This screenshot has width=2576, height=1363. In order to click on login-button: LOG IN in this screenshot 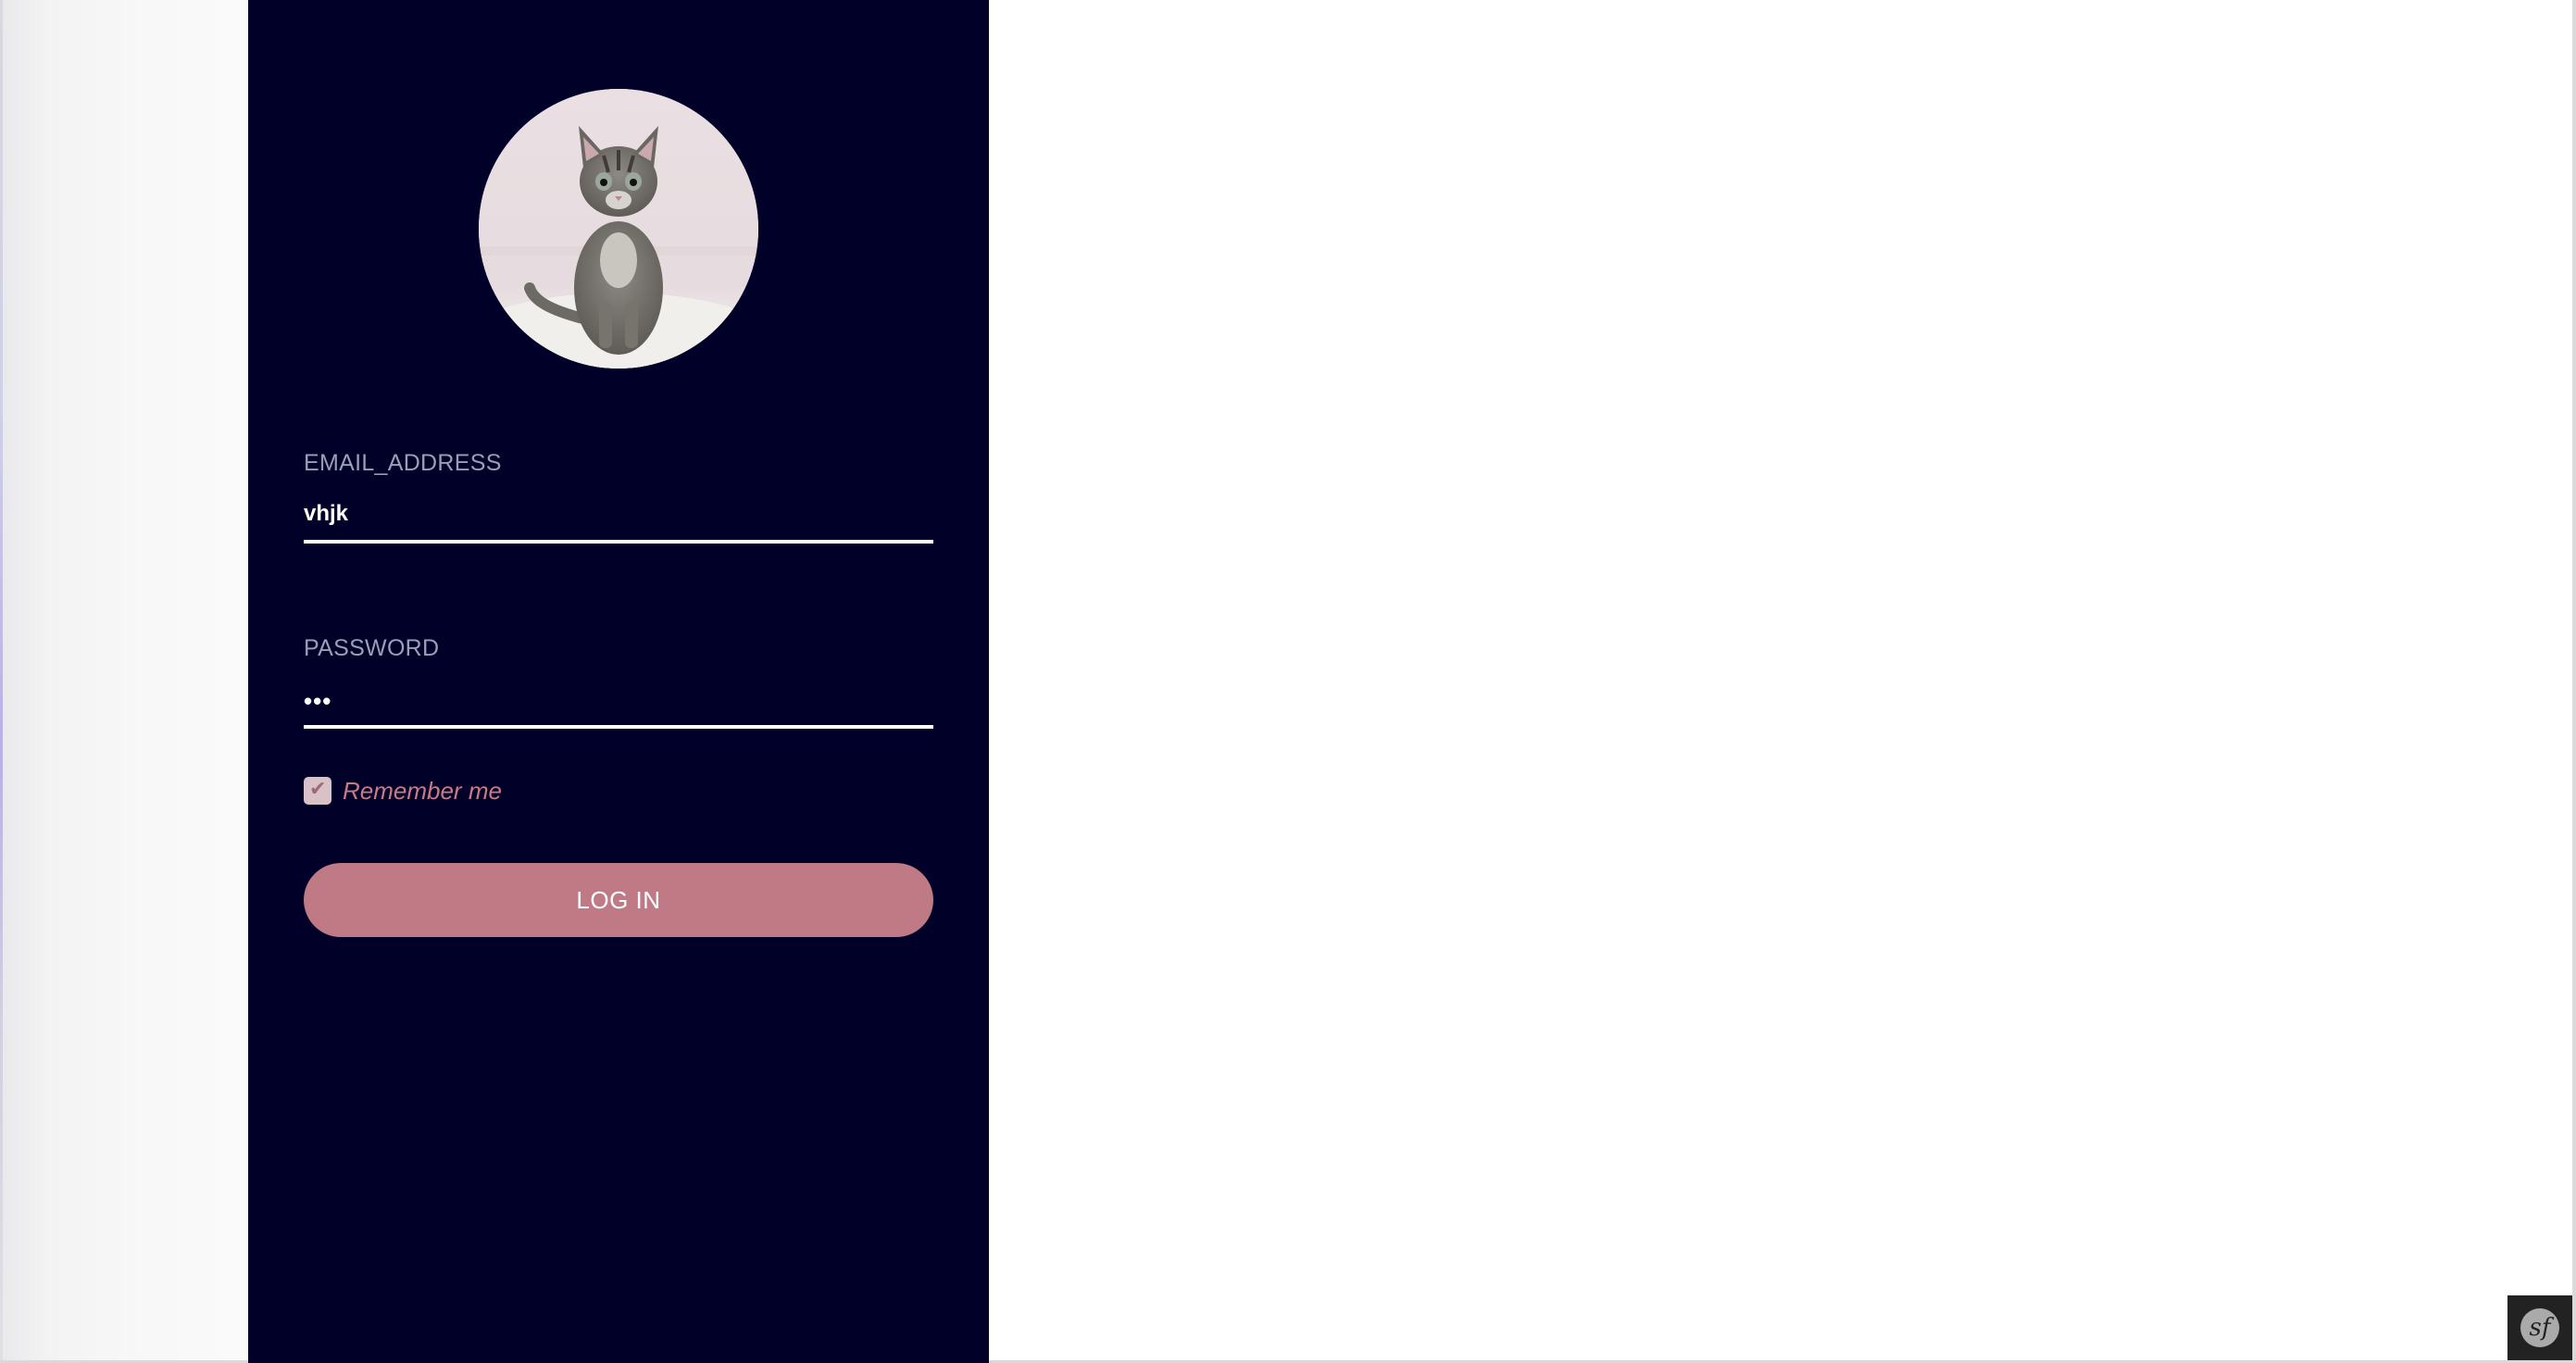, I will do `click(618, 900)`.